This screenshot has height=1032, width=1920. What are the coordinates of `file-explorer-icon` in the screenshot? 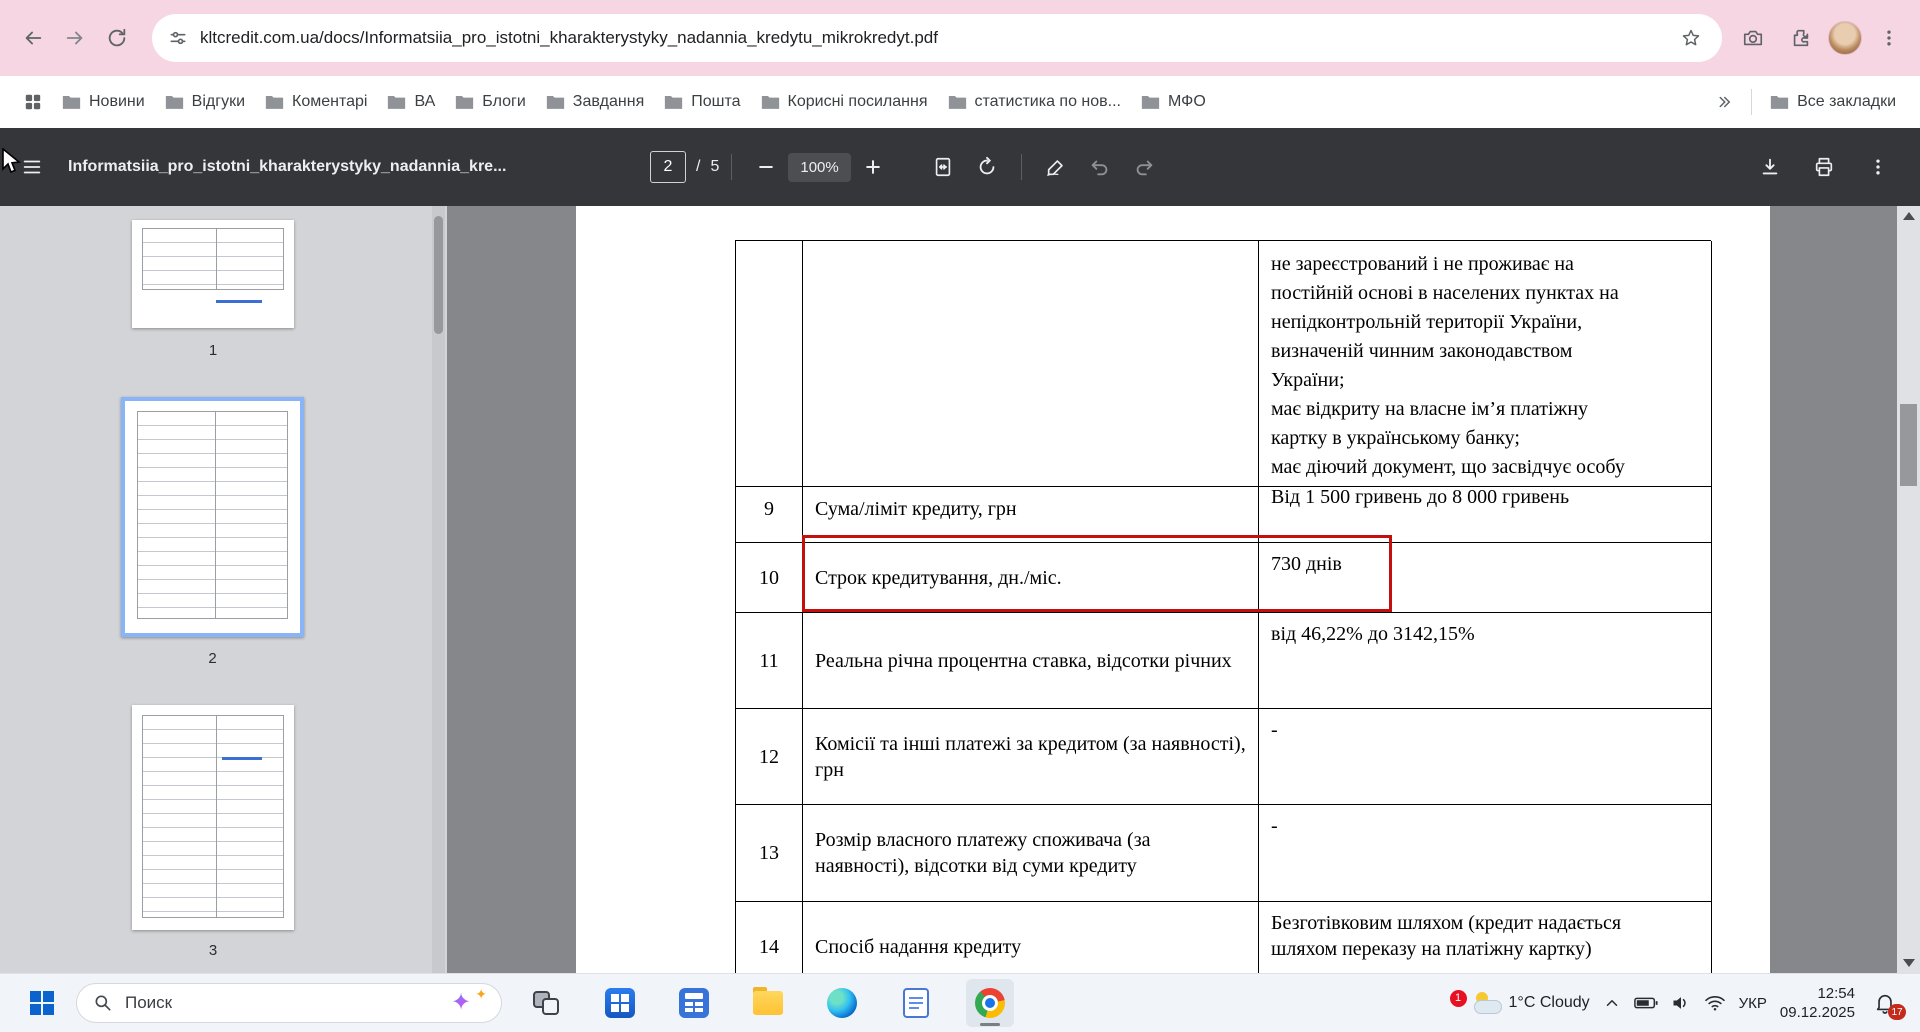 It's located at (768, 1001).